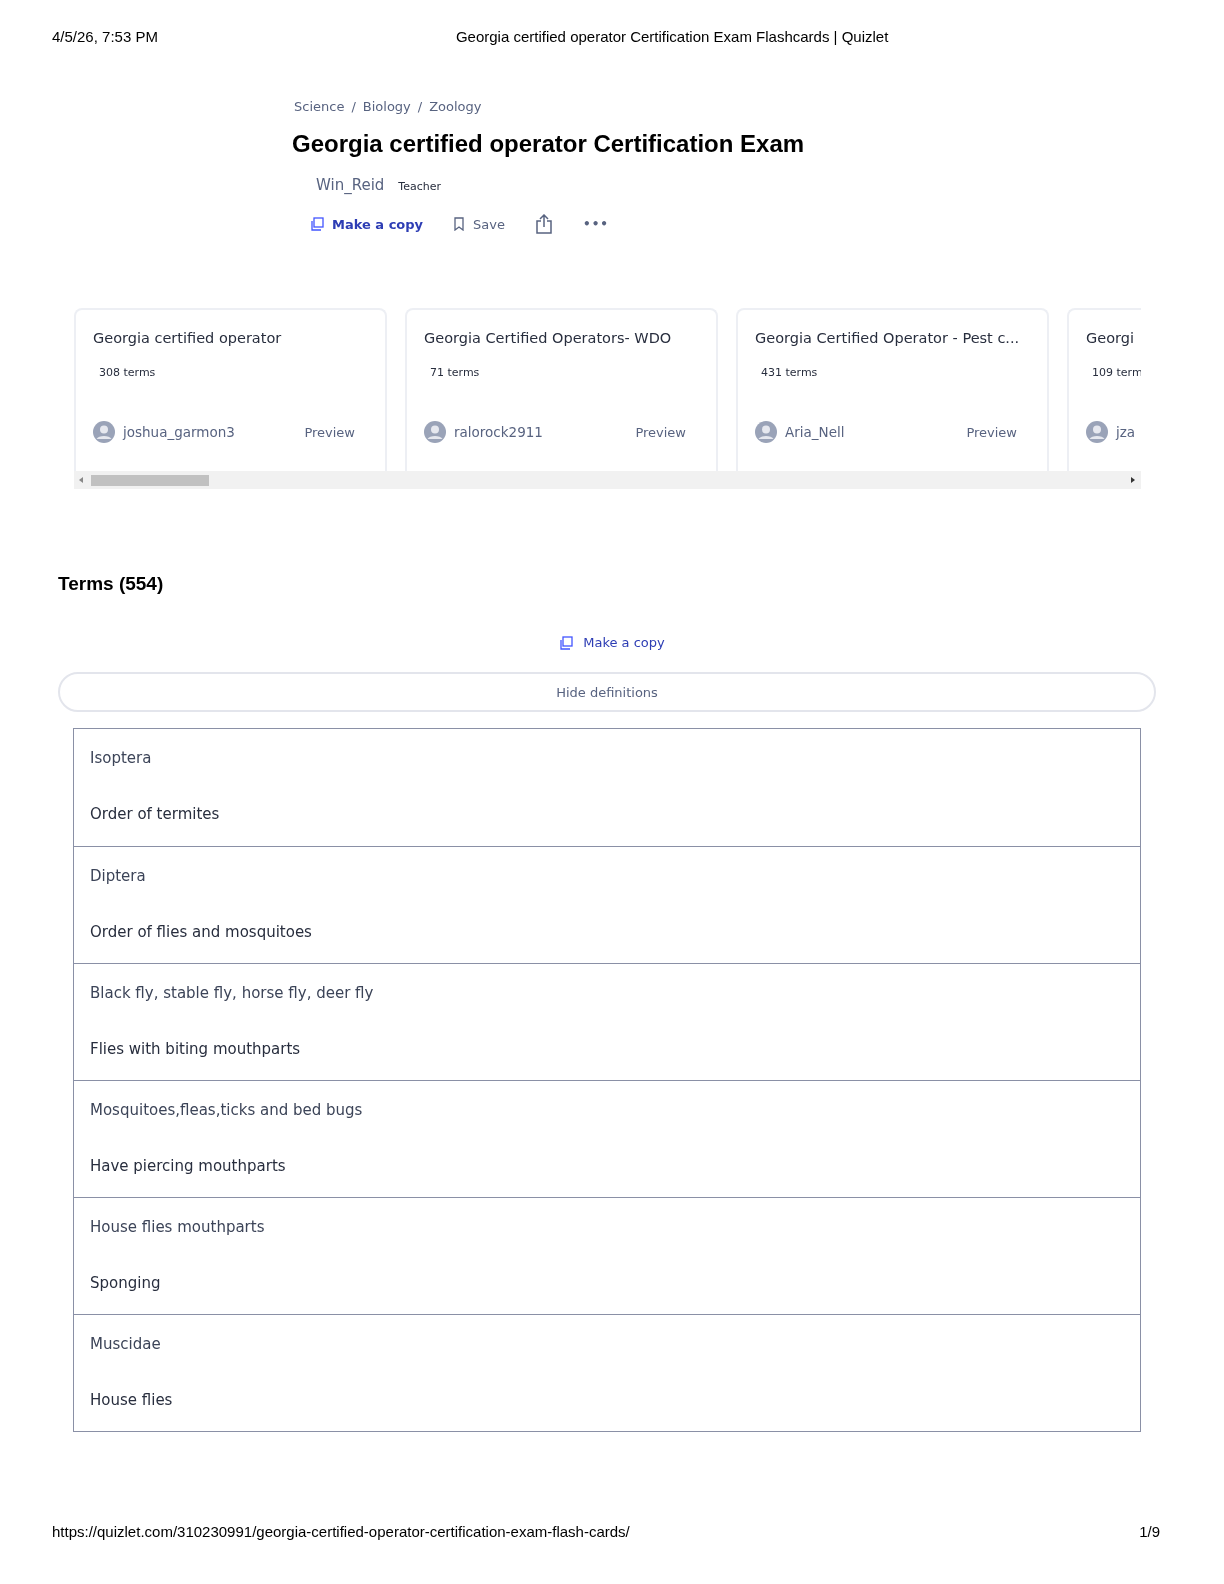  I want to click on print-url: https://quizlet.com/310230991/georgia-certified-operator-certification-exam-flash-cards/, so click(341, 1531).